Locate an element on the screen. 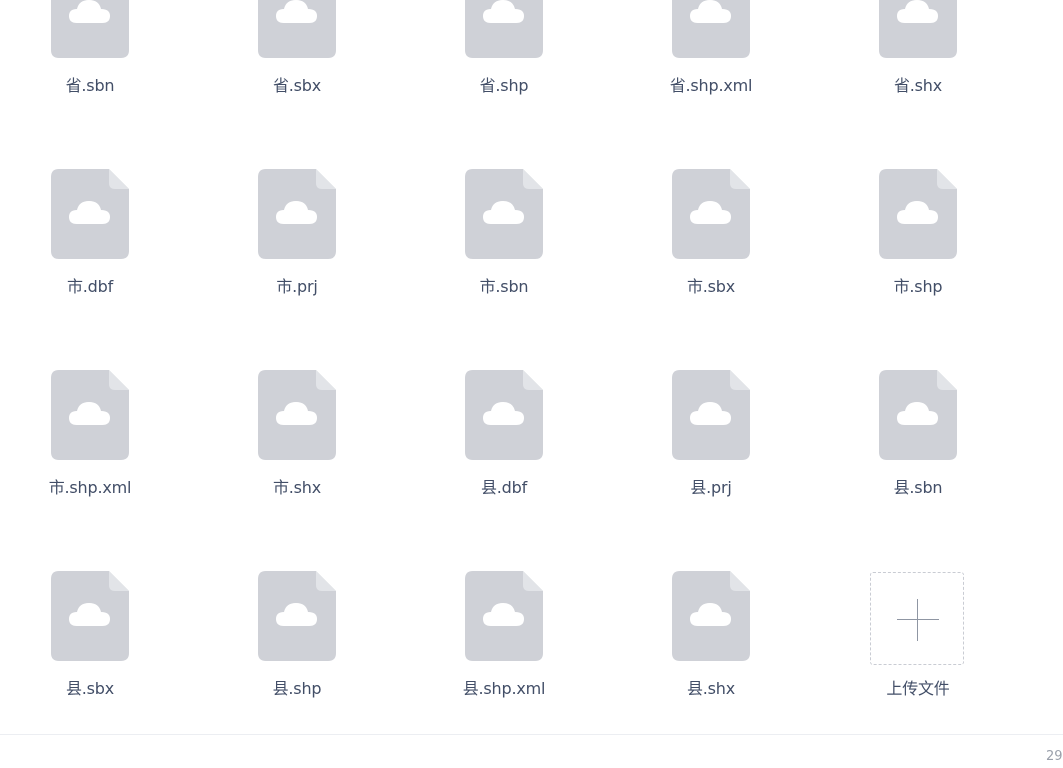  file-item: 市.prj is located at coordinates (297, 254).